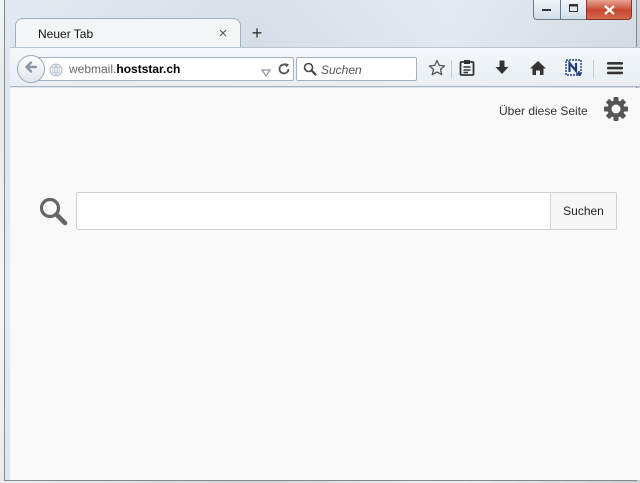 The height and width of the screenshot is (483, 640). I want to click on minimize-button, so click(546, 10).